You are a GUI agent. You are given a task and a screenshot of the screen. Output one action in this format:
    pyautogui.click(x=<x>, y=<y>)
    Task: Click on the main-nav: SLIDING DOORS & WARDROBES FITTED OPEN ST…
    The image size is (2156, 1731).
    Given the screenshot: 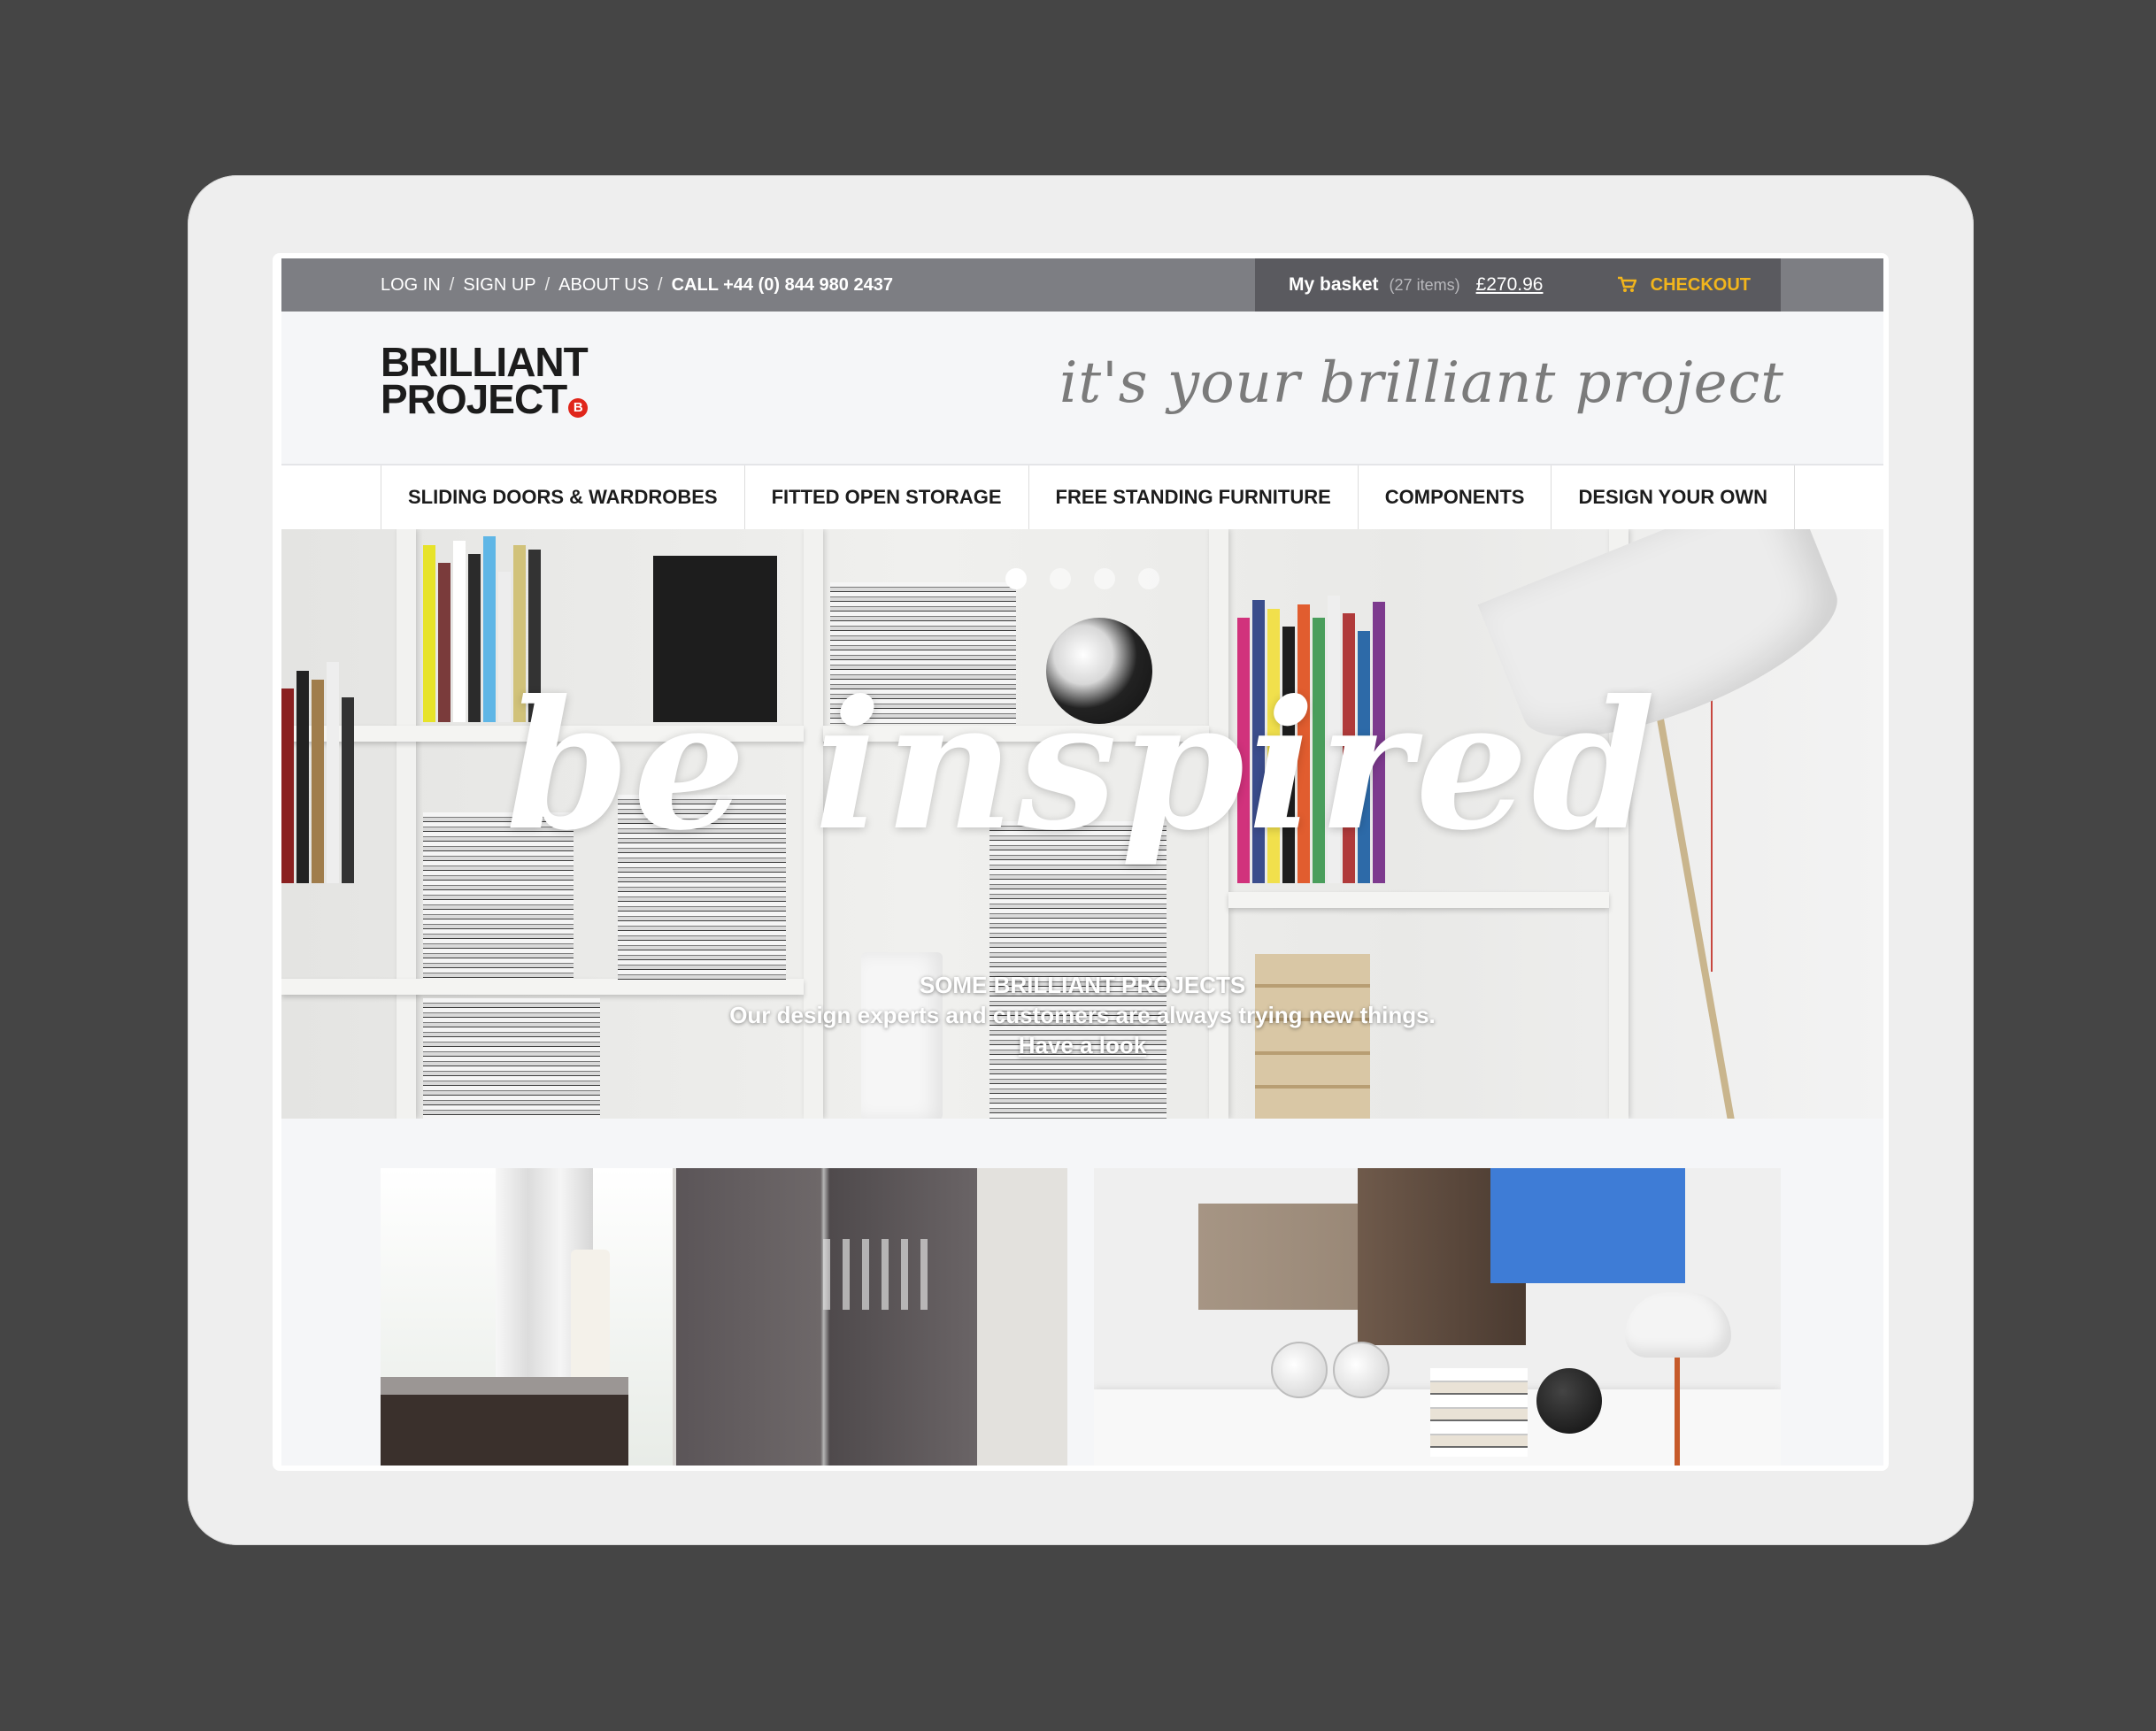 What is the action you would take?
    pyautogui.click(x=1082, y=497)
    